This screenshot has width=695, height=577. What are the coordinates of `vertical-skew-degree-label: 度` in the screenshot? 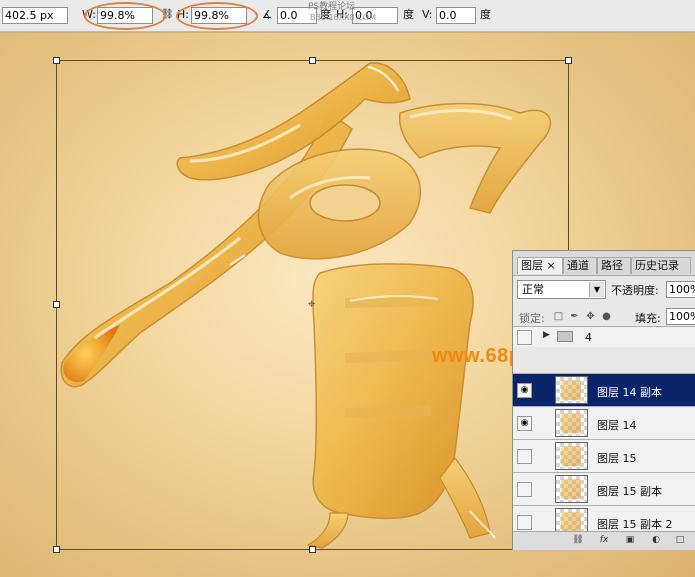 It's located at (485, 14).